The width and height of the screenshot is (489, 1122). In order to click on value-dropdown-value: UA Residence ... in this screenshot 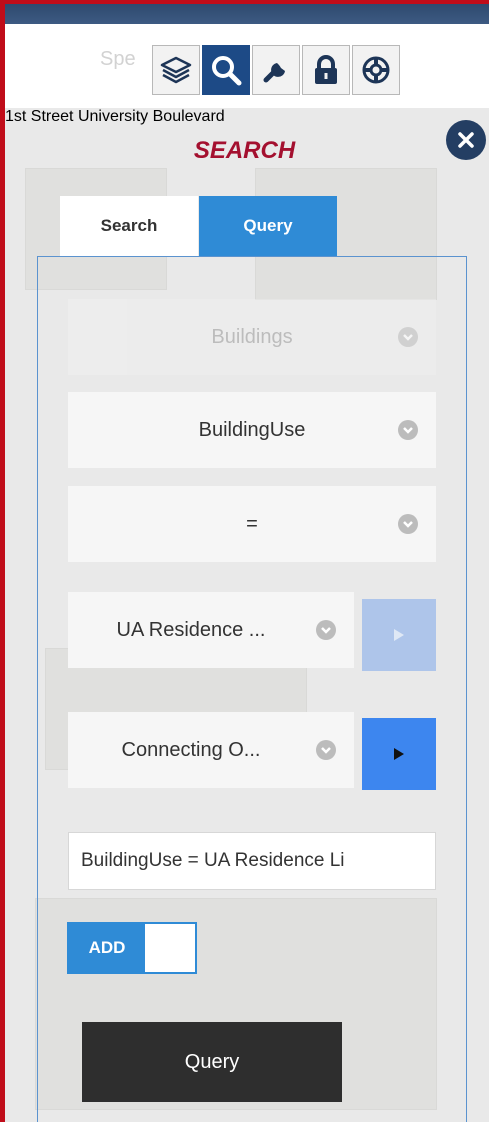, I will do `click(191, 629)`.